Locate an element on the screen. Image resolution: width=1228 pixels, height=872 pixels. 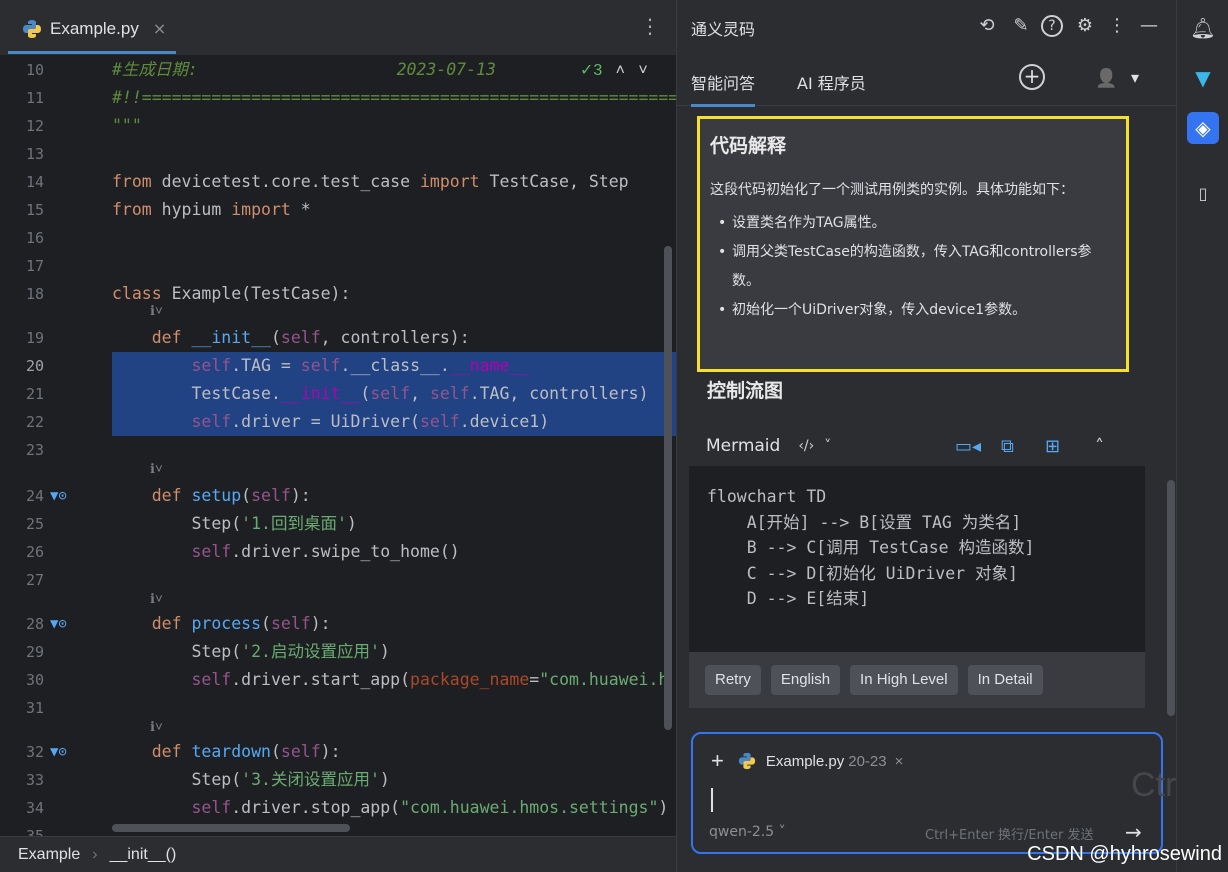
code-text: .TAG = is located at coordinates (266, 365).